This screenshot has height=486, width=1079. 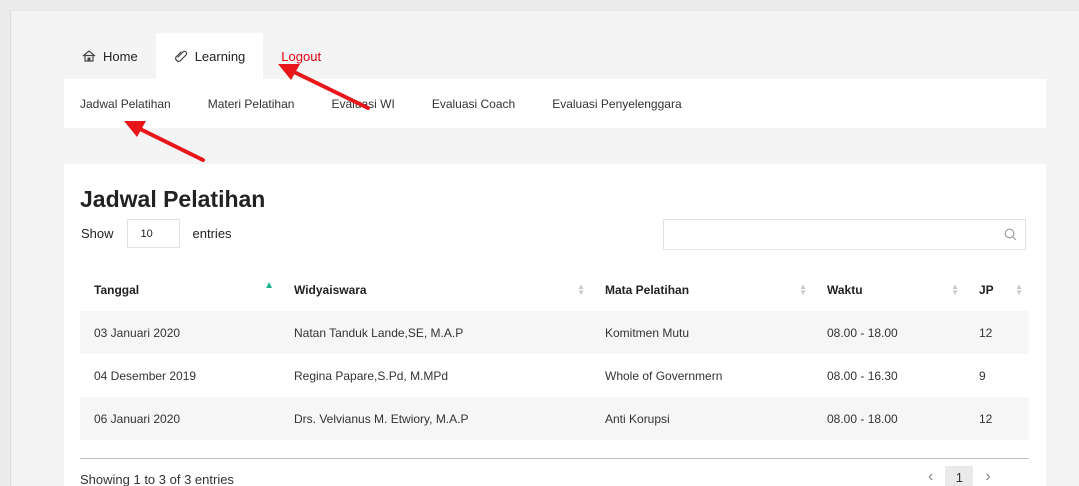 I want to click on entries-select: 10, so click(x=153, y=233).